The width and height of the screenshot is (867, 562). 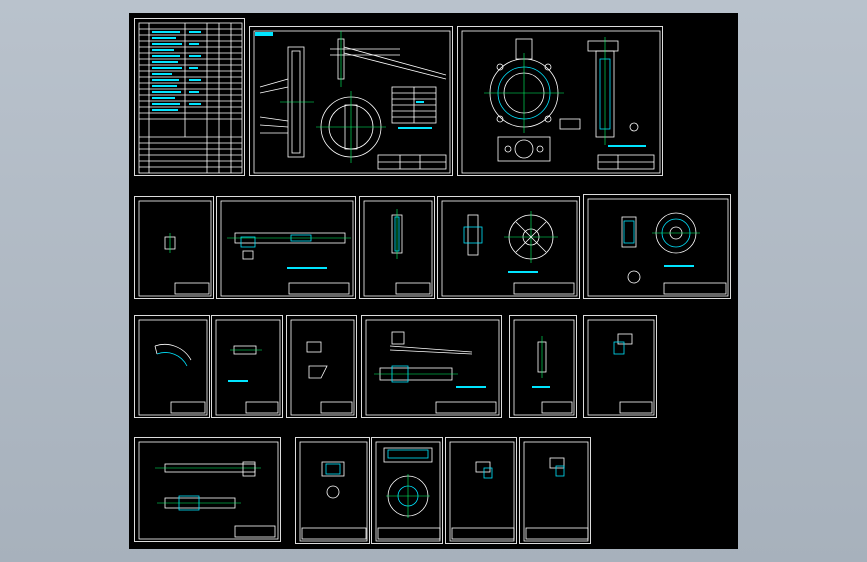 I want to click on plate-drawing, so click(x=398, y=248).